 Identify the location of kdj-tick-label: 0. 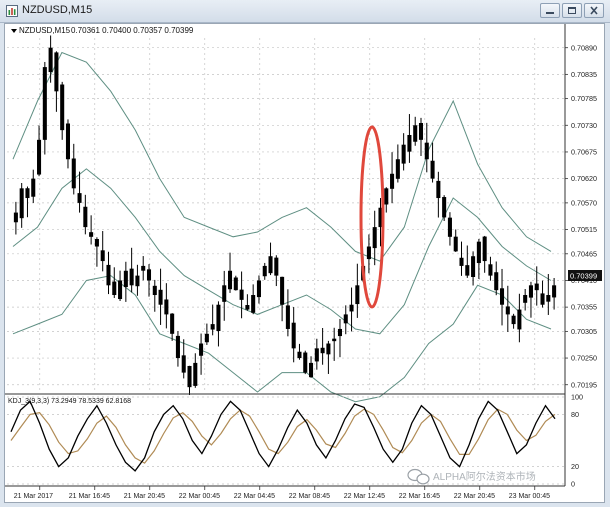
(573, 484).